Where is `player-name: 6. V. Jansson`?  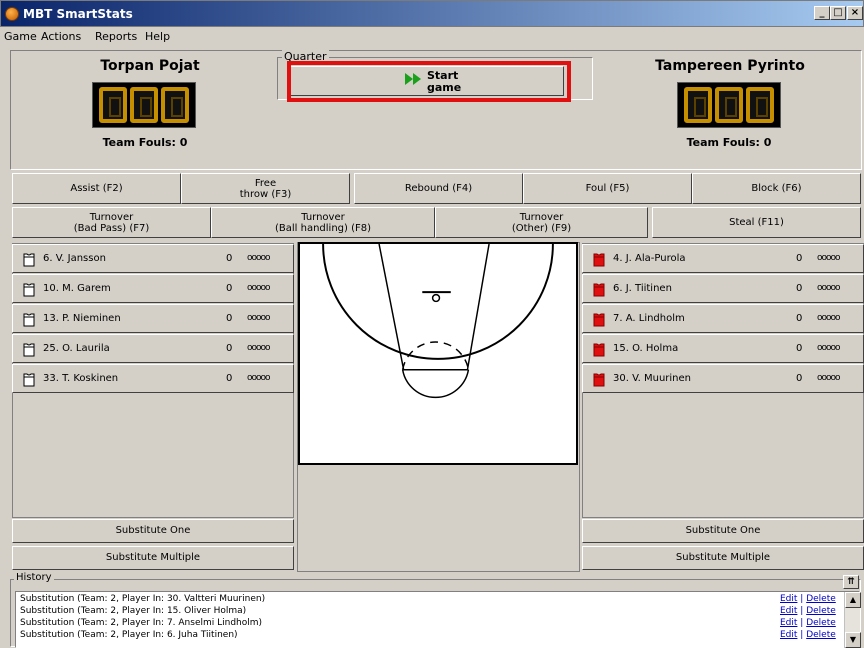
player-name: 6. V. Jansson is located at coordinates (74, 258).